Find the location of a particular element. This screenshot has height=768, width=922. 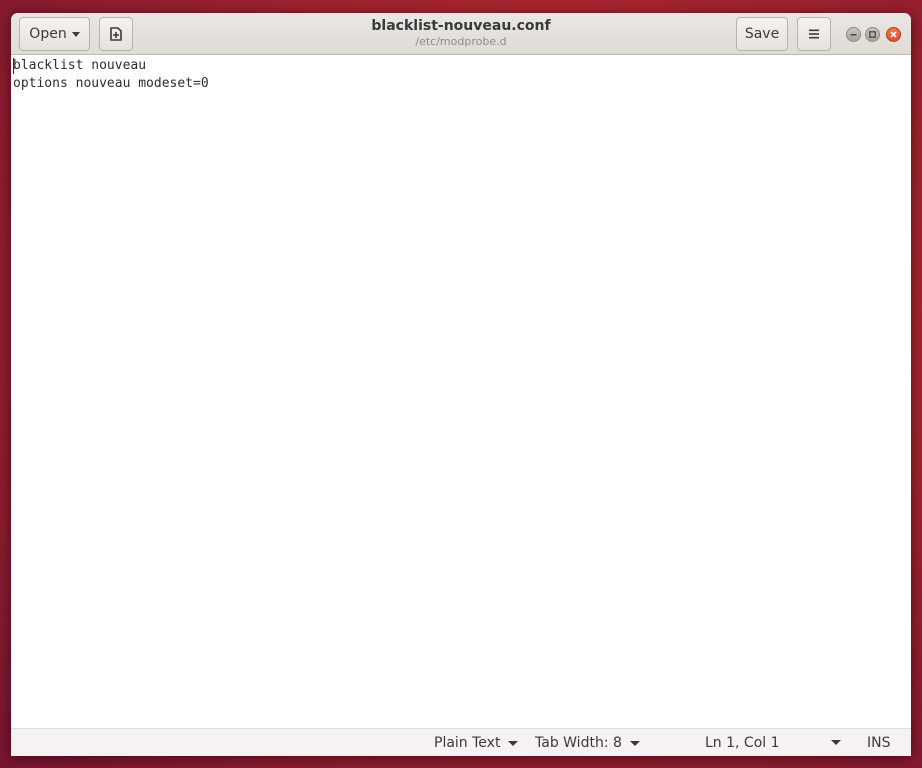

close-button is located at coordinates (893, 34).